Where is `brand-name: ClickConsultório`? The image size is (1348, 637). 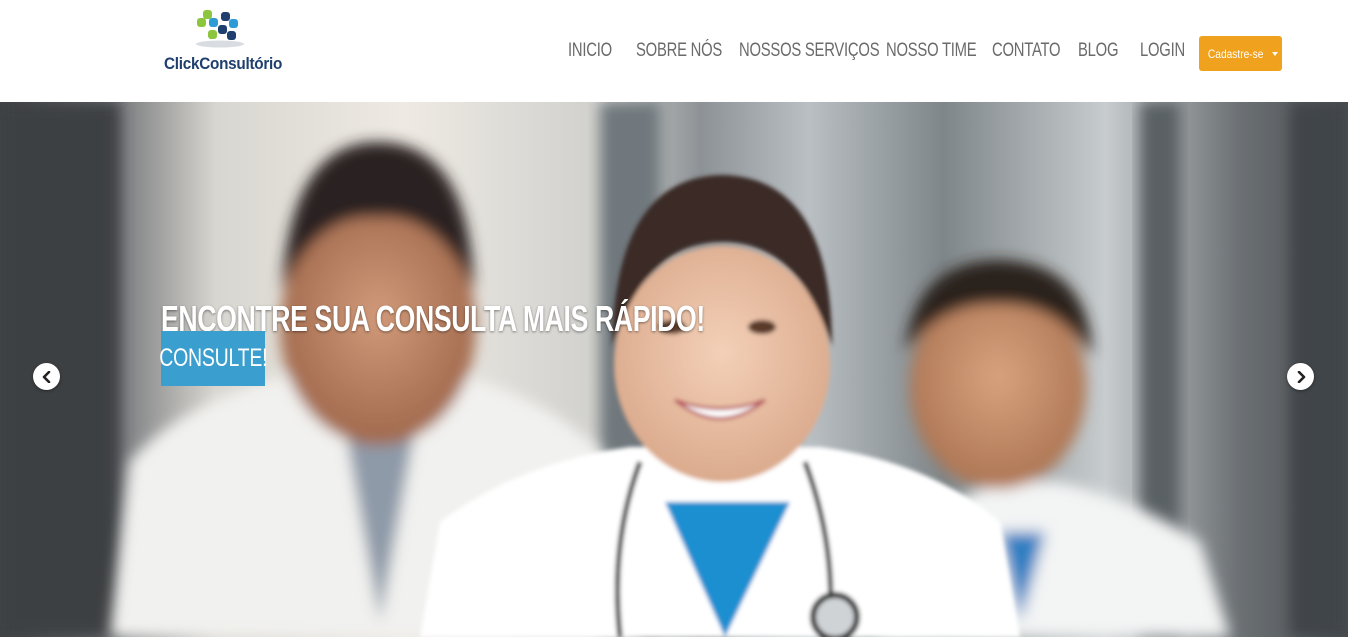
brand-name: ClickConsultório is located at coordinates (223, 63).